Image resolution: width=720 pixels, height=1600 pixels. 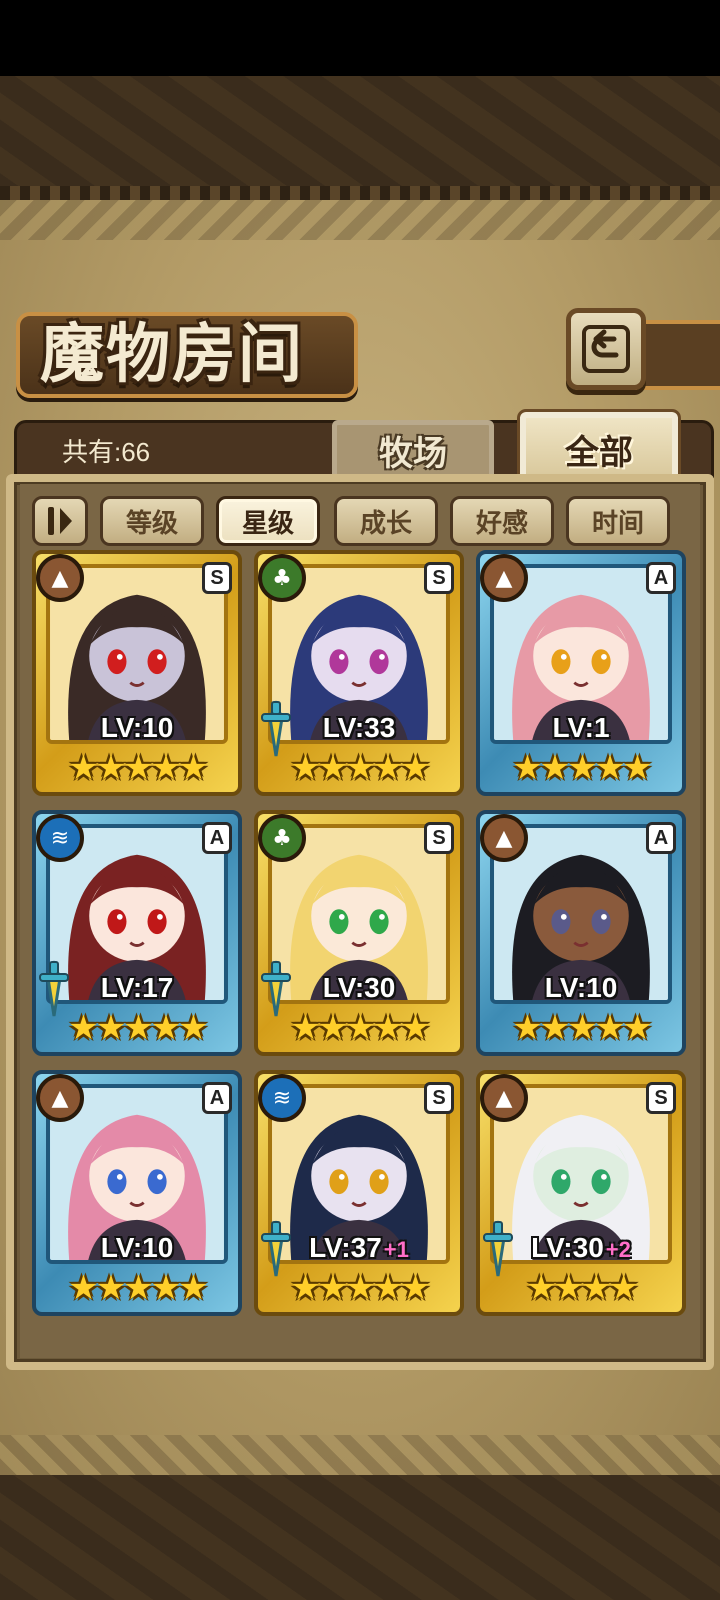 I want to click on level-label: LV:33, so click(x=359, y=728).